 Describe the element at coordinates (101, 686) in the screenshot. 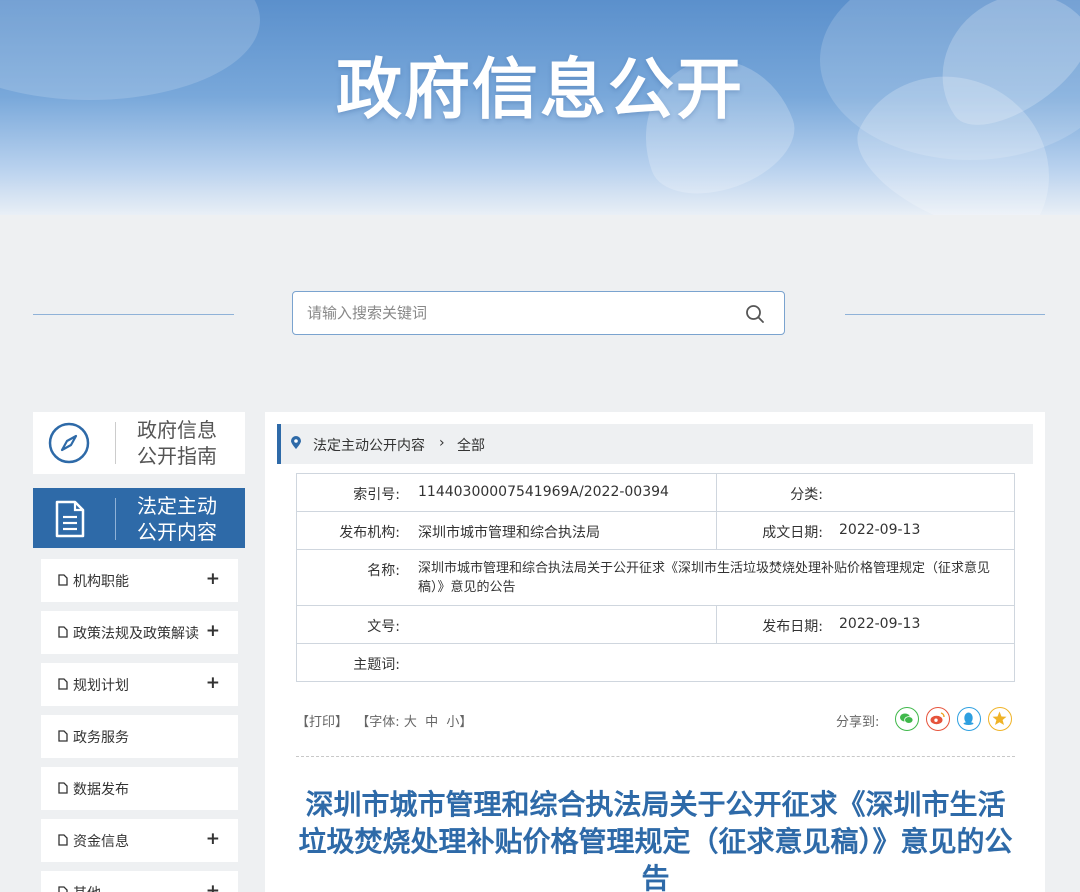

I see `sidebar-item-label: 规划计划` at that location.